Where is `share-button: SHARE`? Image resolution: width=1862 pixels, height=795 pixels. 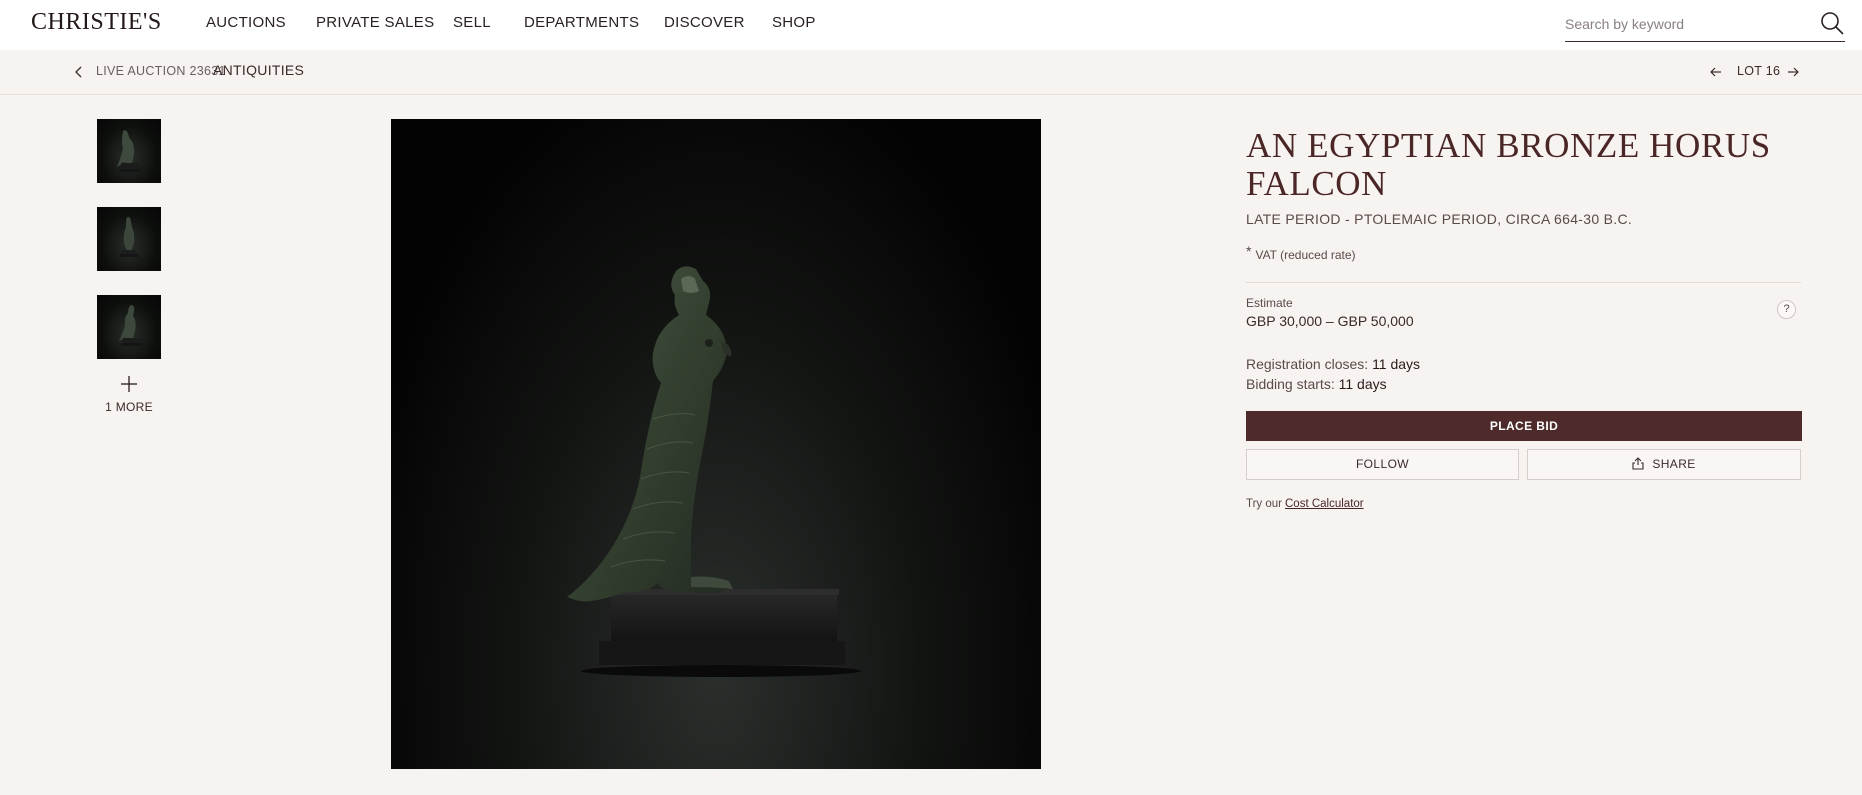
share-button: SHARE is located at coordinates (1664, 464).